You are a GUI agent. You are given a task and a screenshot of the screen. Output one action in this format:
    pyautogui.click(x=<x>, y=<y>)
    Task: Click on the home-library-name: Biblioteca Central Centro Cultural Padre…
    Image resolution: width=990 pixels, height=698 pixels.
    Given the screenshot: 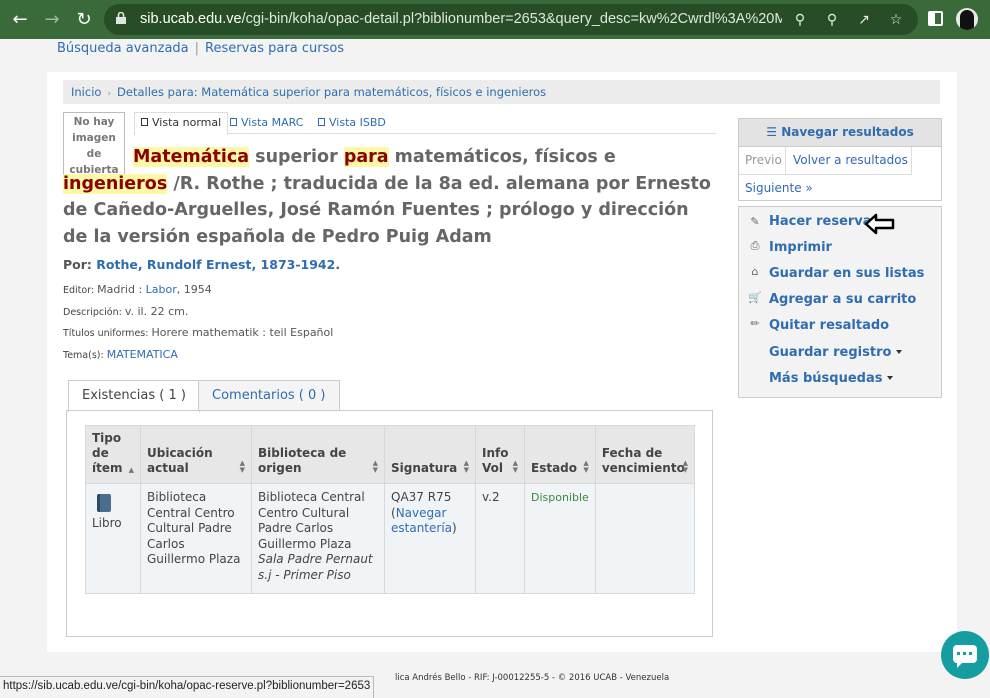 What is the action you would take?
    pyautogui.click(x=311, y=520)
    